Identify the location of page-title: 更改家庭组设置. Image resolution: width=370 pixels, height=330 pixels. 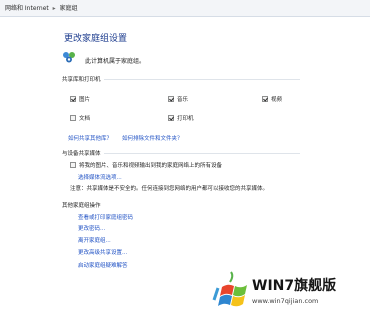
(96, 39).